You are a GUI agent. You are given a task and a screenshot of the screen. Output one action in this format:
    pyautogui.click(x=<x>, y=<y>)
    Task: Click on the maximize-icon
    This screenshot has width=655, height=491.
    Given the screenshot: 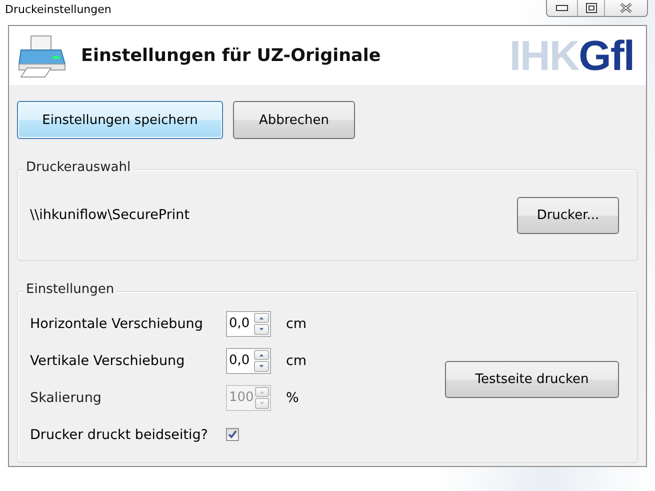 What is the action you would take?
    pyautogui.click(x=591, y=8)
    